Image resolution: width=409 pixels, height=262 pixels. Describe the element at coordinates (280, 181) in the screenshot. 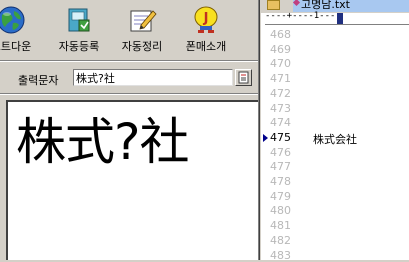

I see `line-number: 478` at that location.